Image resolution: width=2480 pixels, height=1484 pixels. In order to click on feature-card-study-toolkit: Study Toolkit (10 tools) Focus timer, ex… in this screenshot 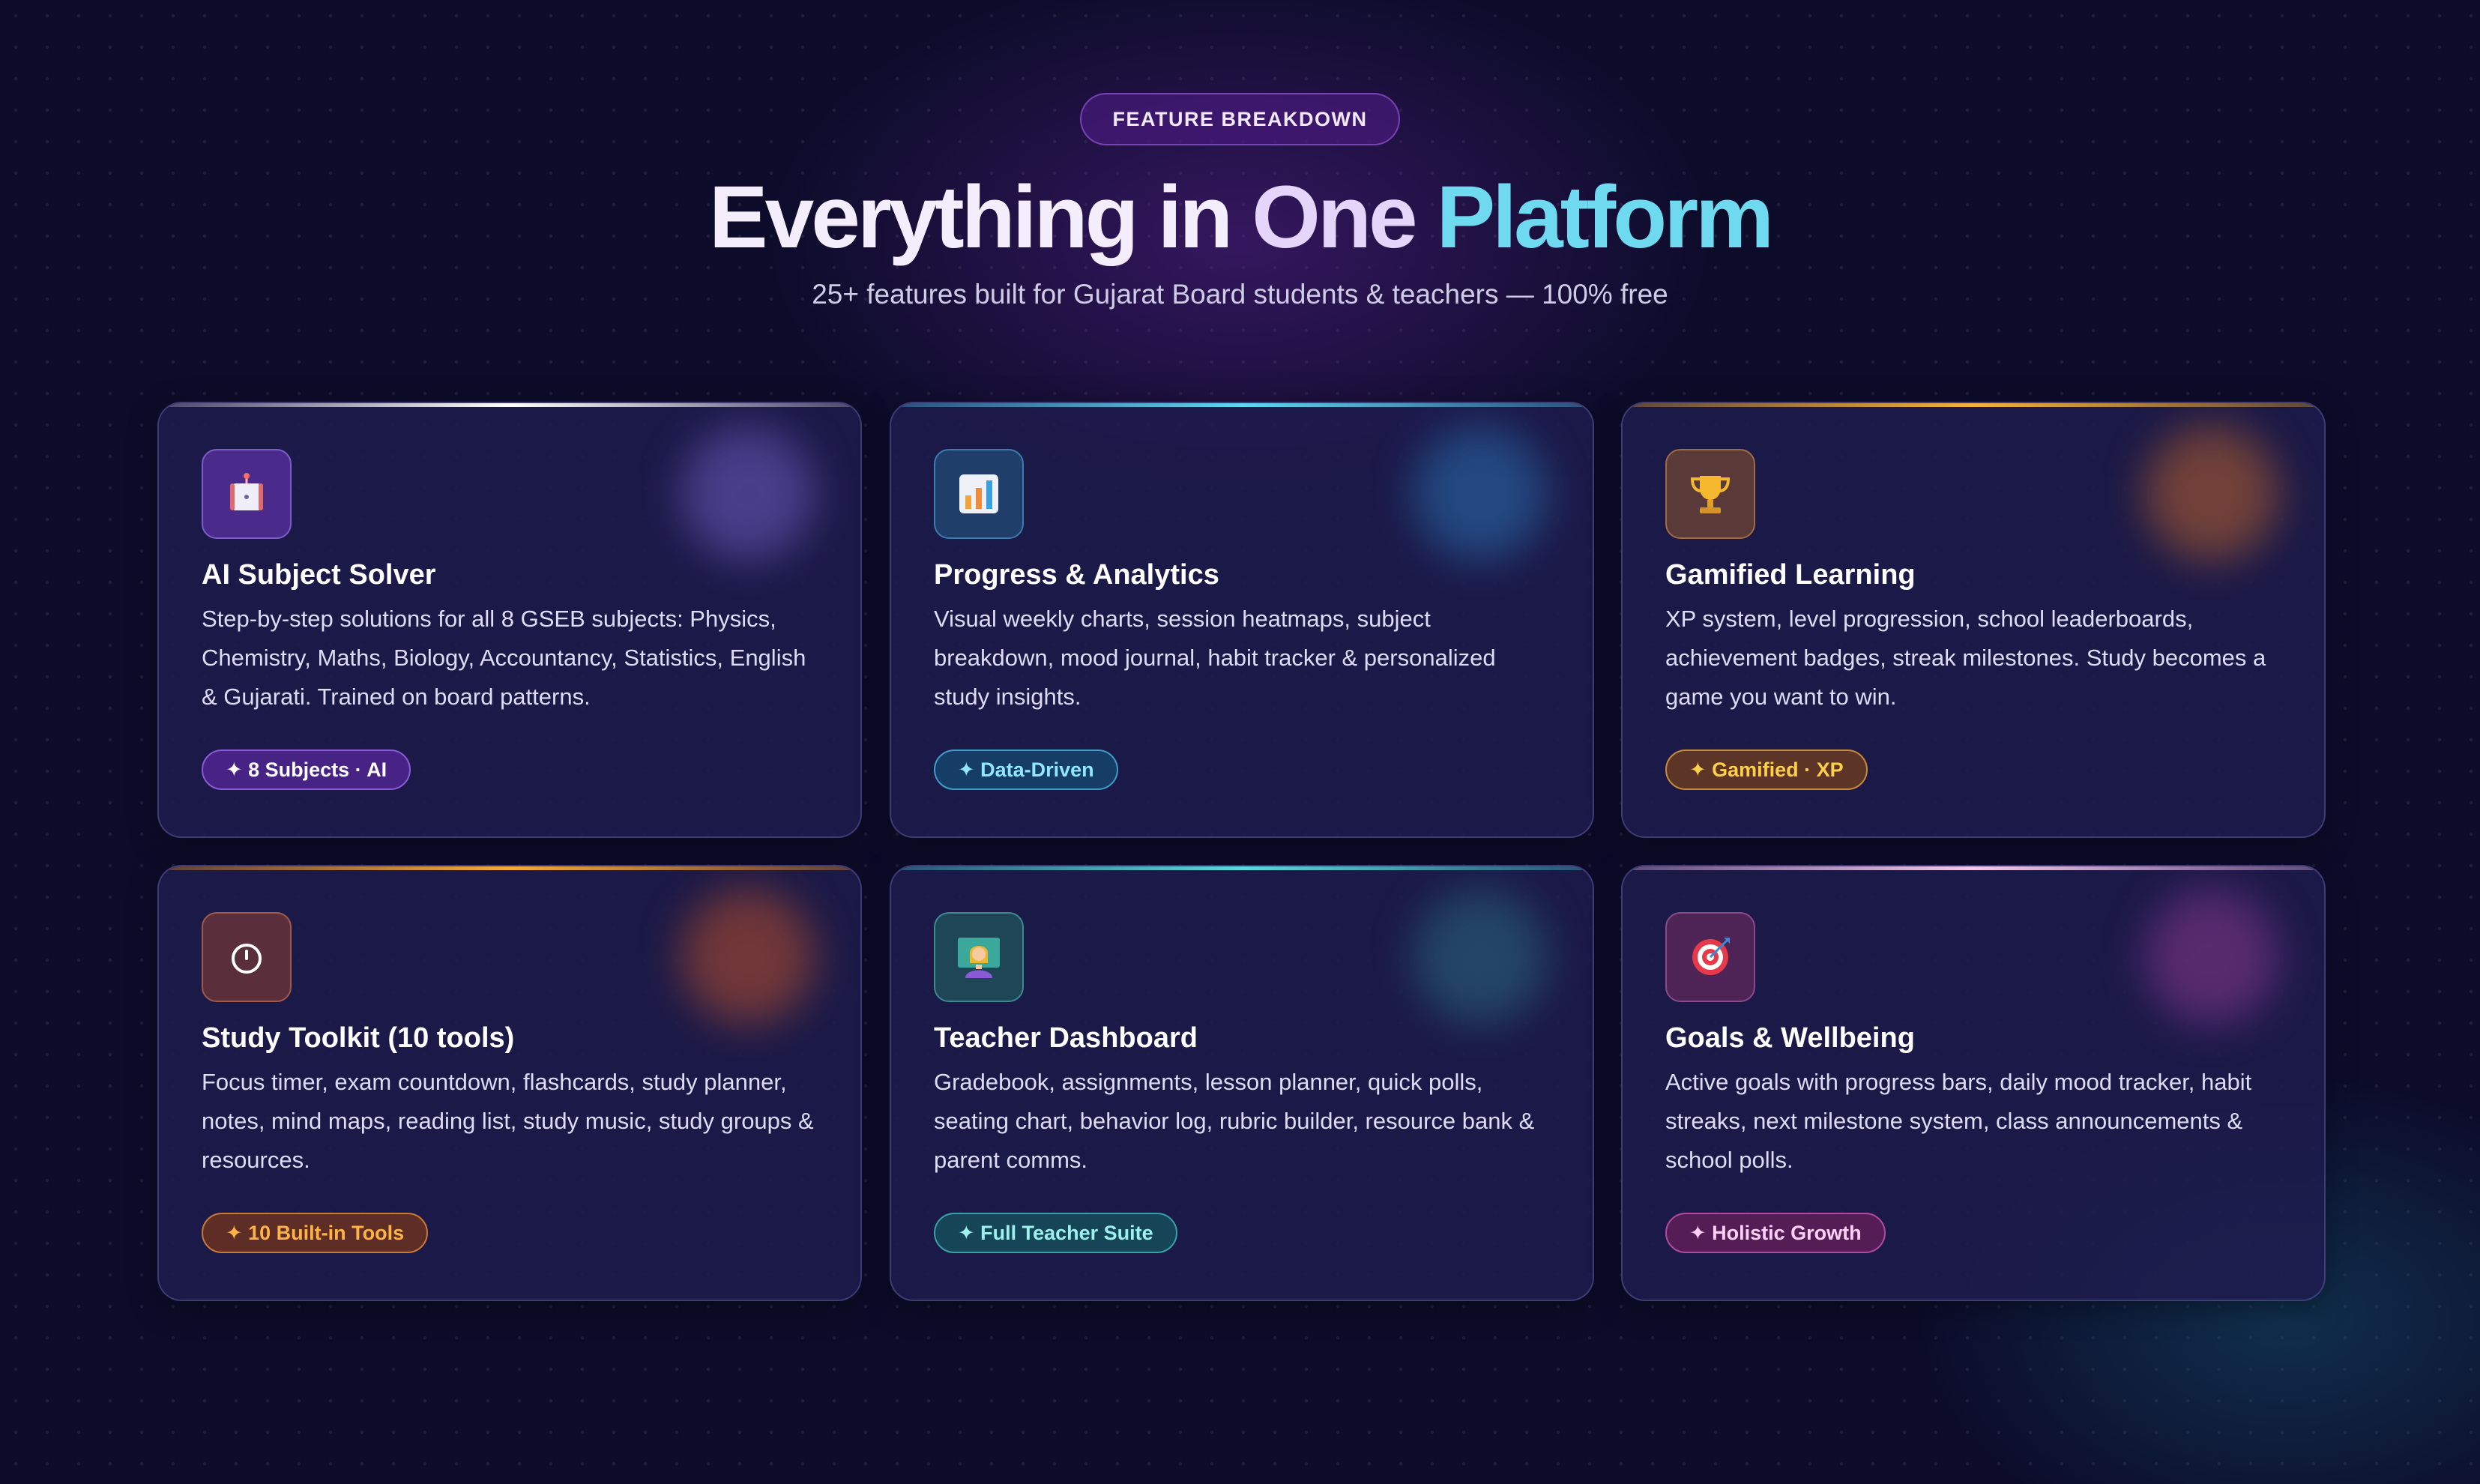, I will do `click(509, 1083)`.